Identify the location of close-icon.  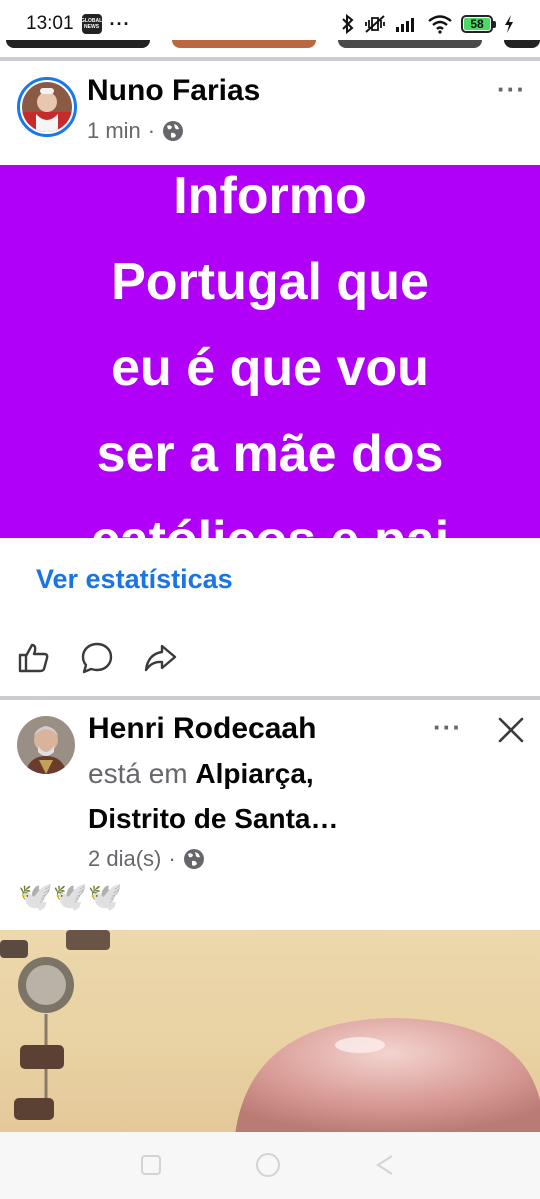
(511, 730).